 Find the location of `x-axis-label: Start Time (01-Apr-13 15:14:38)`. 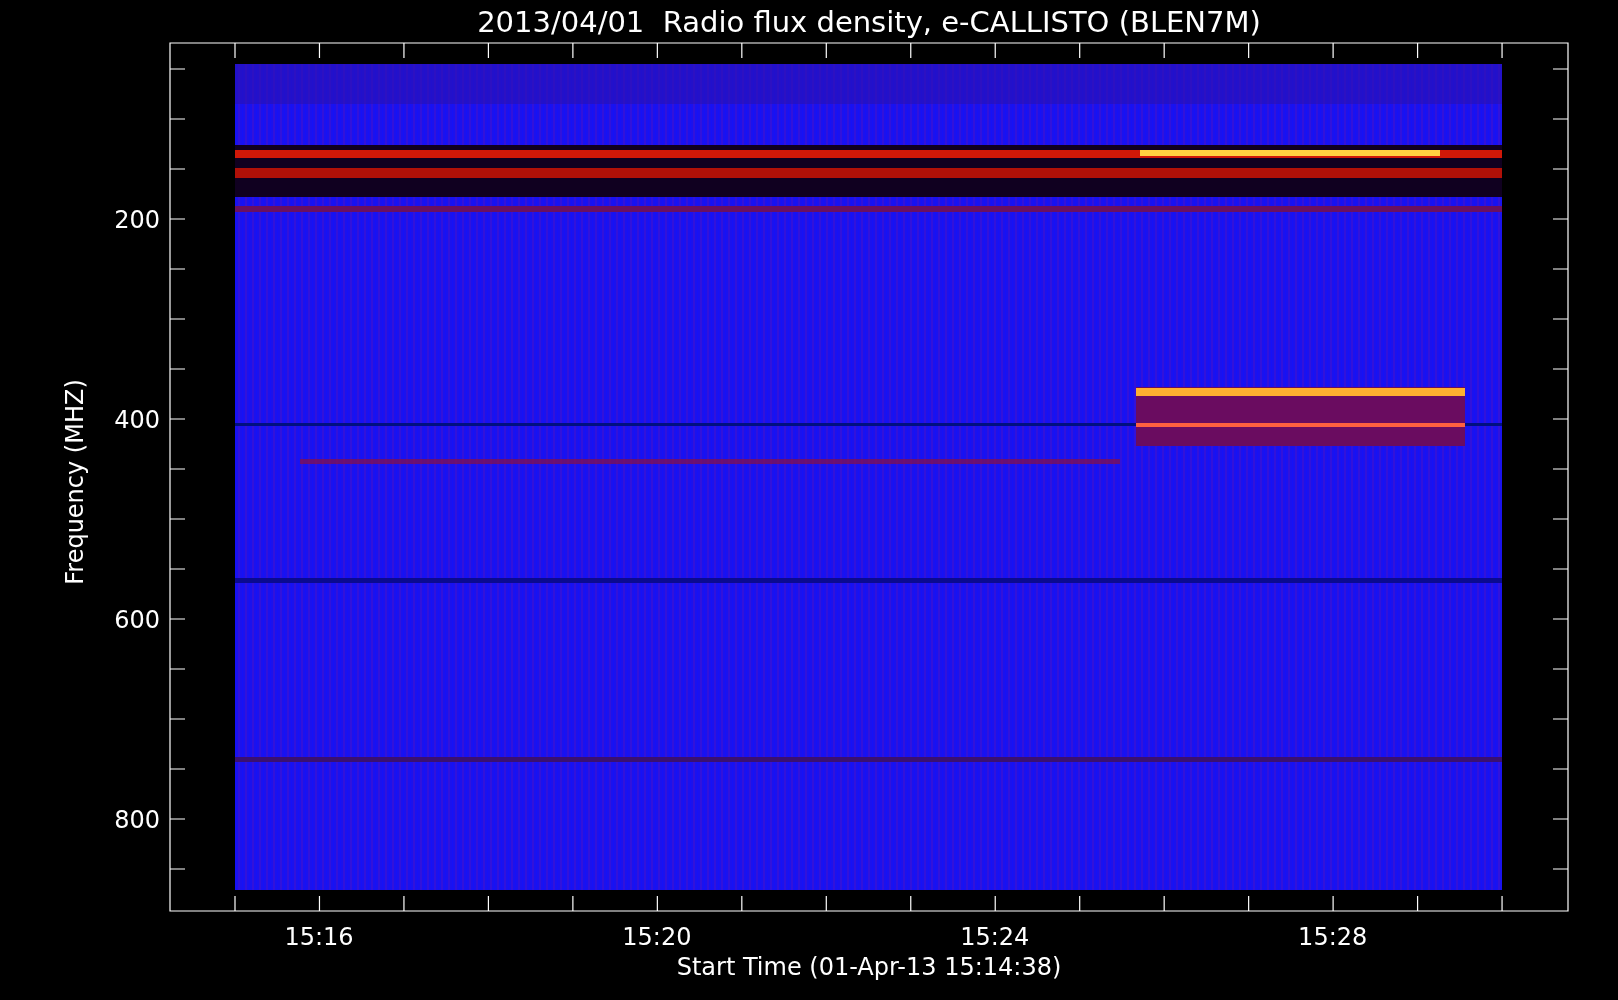

x-axis-label: Start Time (01-Apr-13 15:14:38) is located at coordinates (869, 967).